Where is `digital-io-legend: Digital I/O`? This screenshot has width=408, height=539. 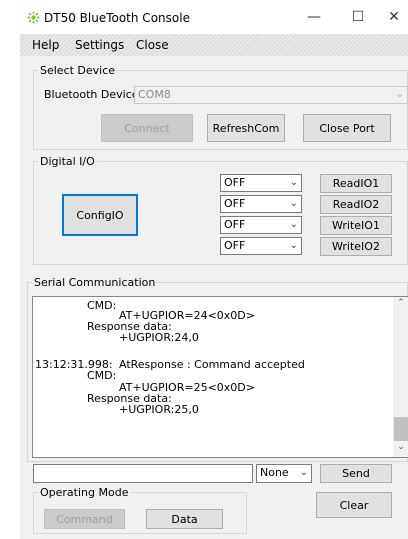
digital-io-legend: Digital I/O is located at coordinates (67, 161).